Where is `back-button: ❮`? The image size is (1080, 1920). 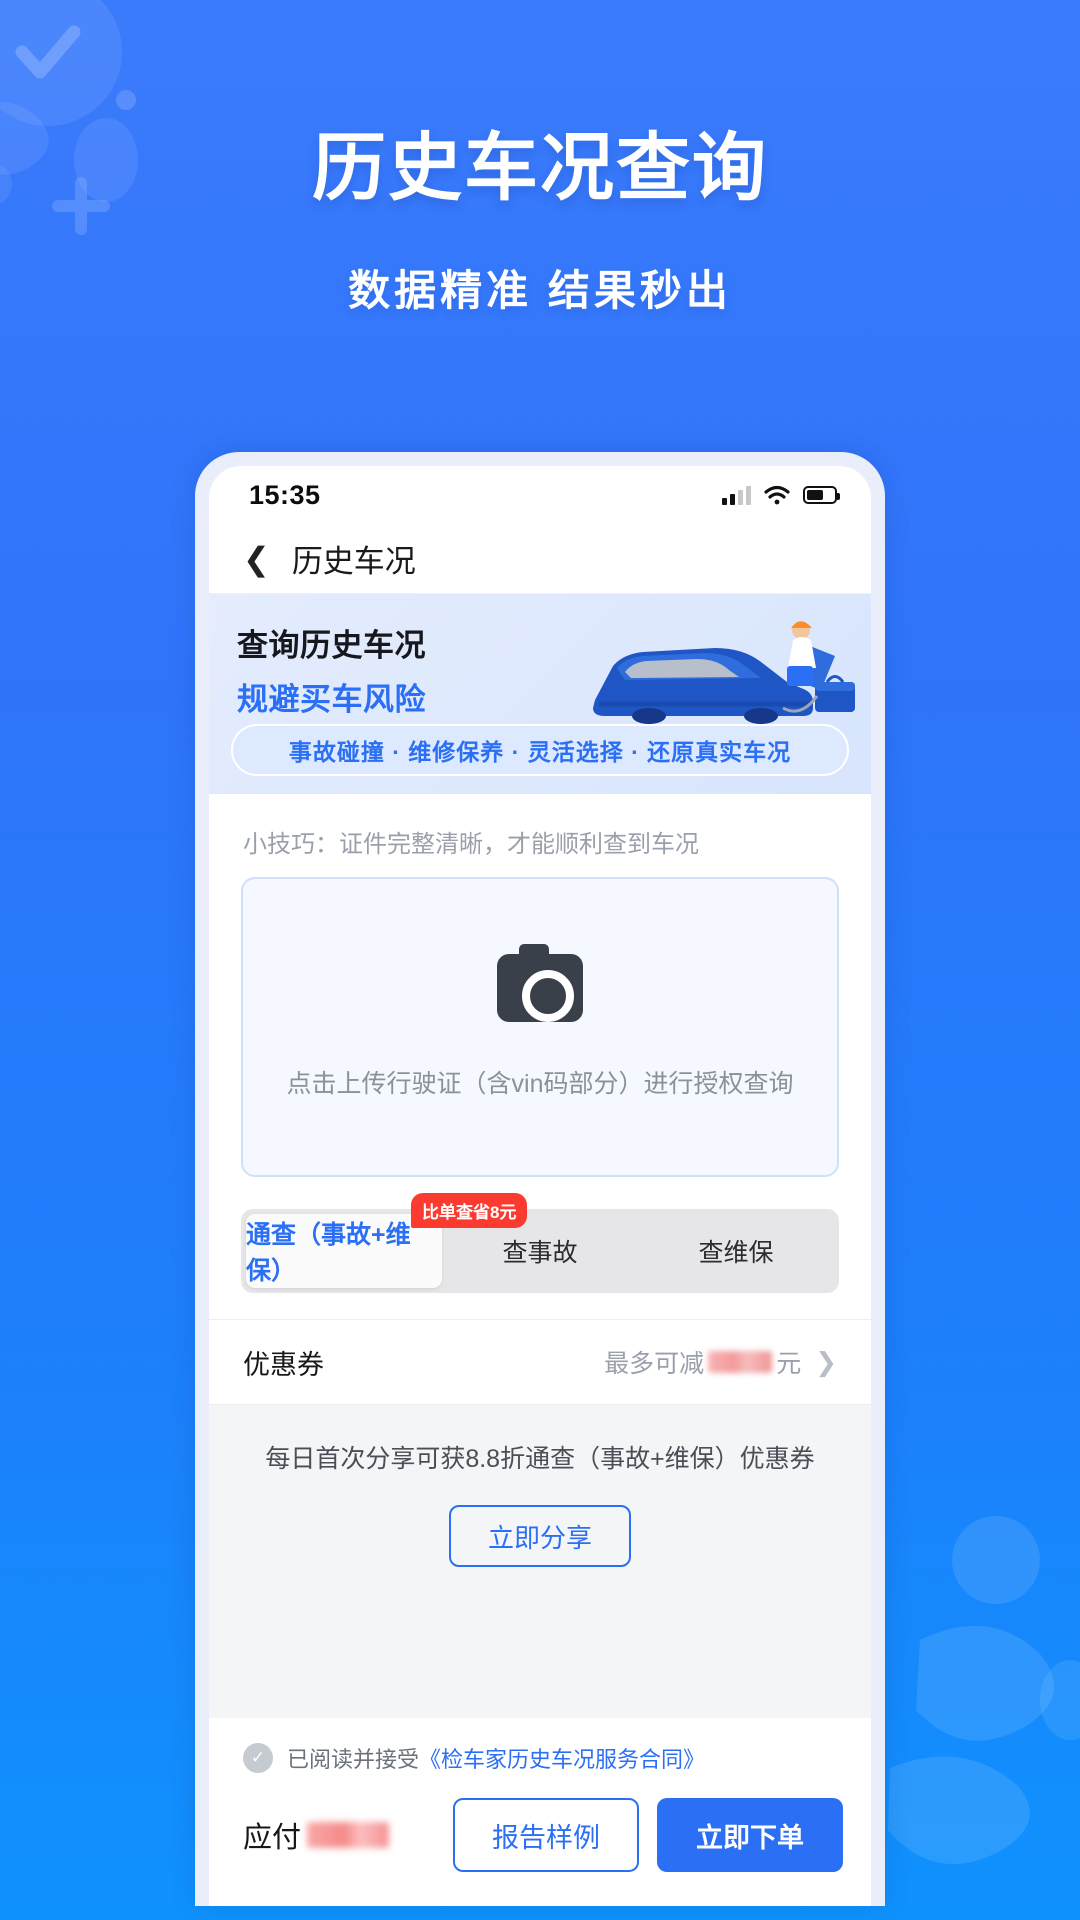 back-button: ❮ is located at coordinates (256, 559).